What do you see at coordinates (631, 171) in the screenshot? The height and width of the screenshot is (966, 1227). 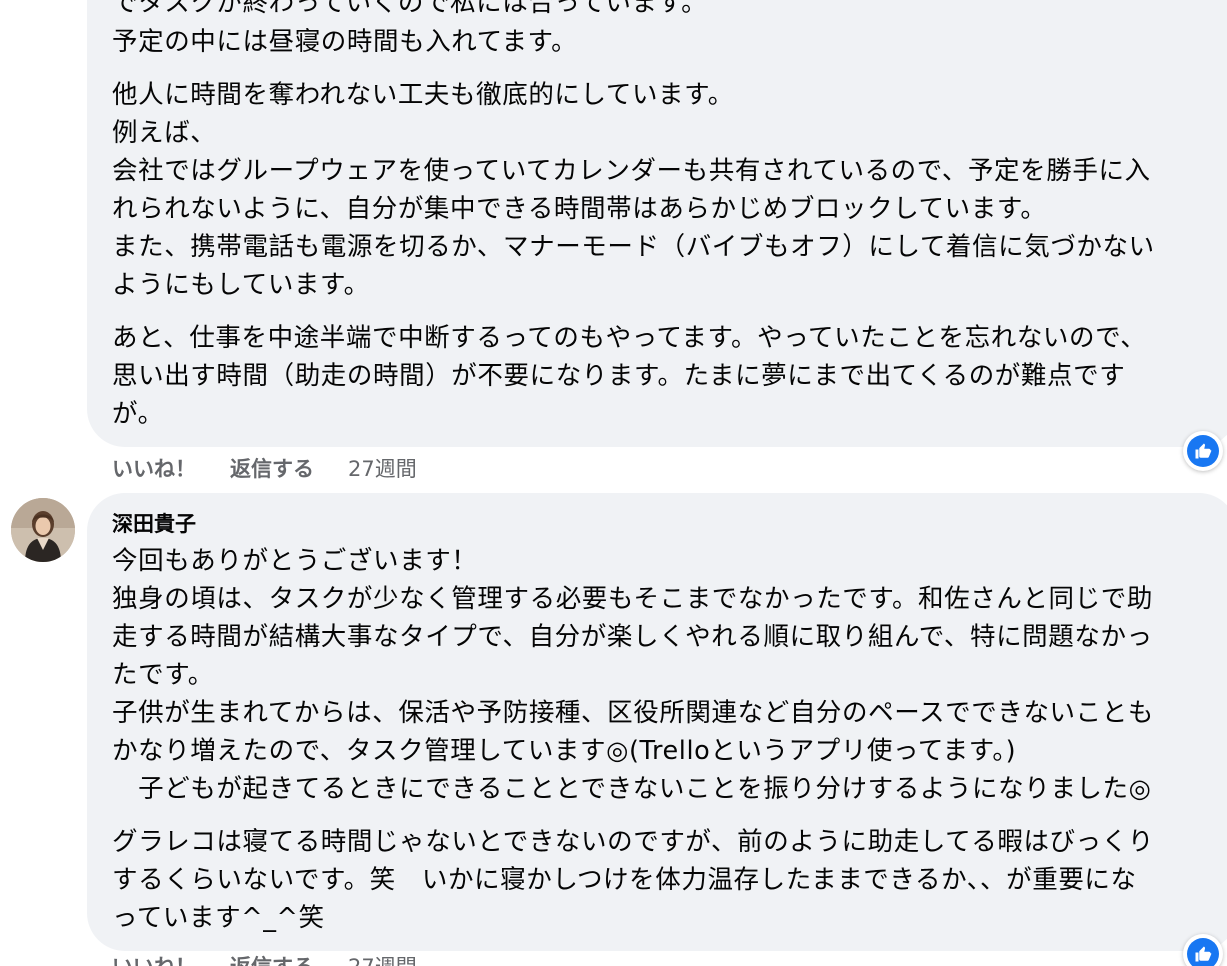 I see `comment-text-line: 会社ではグループウェアを使っていてカレンダーも共有されているので、予定を勝手に入` at bounding box center [631, 171].